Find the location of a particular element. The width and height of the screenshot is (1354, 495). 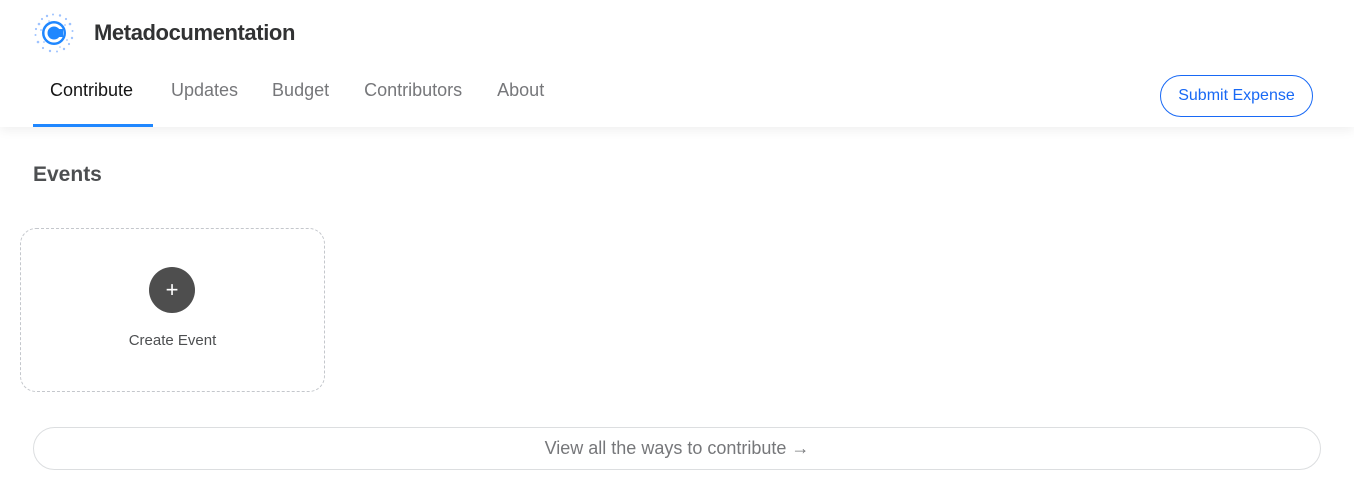

view-all-contribute-button: View all the ways to contribute → is located at coordinates (677, 448).